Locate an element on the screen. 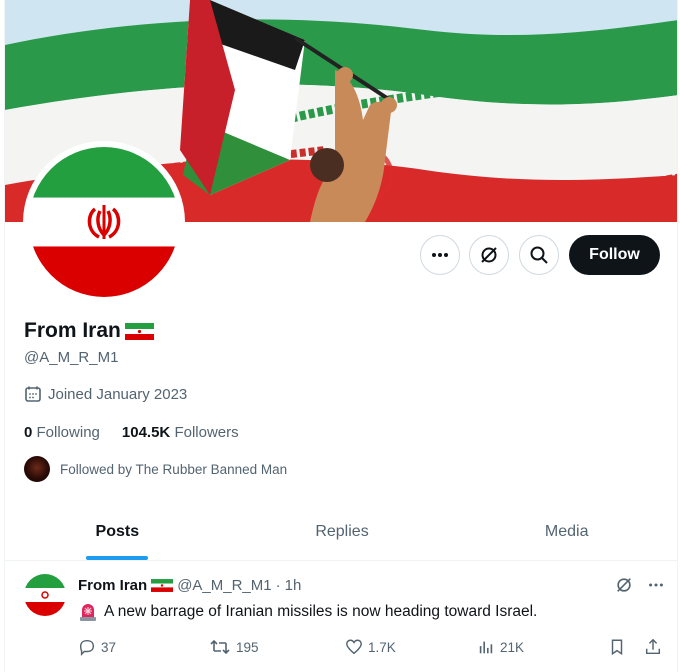  joined-date: Joined January 2023 is located at coordinates (105, 394).